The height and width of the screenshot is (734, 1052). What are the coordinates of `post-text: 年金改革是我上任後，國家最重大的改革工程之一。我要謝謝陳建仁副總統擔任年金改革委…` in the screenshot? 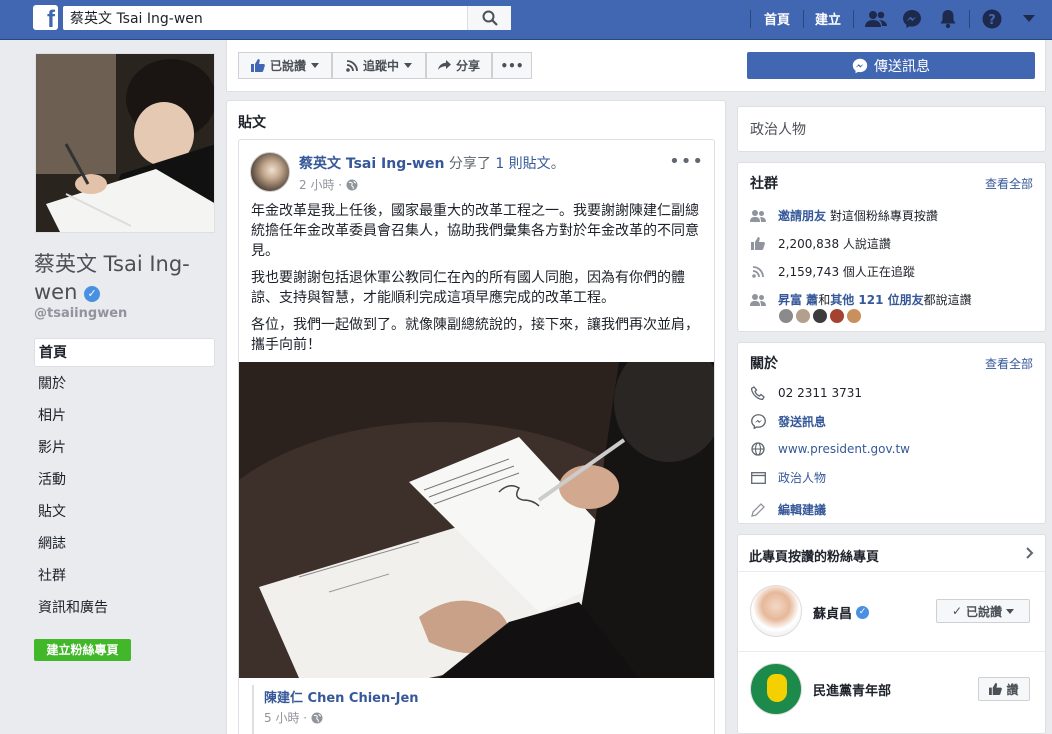 It's located at (479, 281).